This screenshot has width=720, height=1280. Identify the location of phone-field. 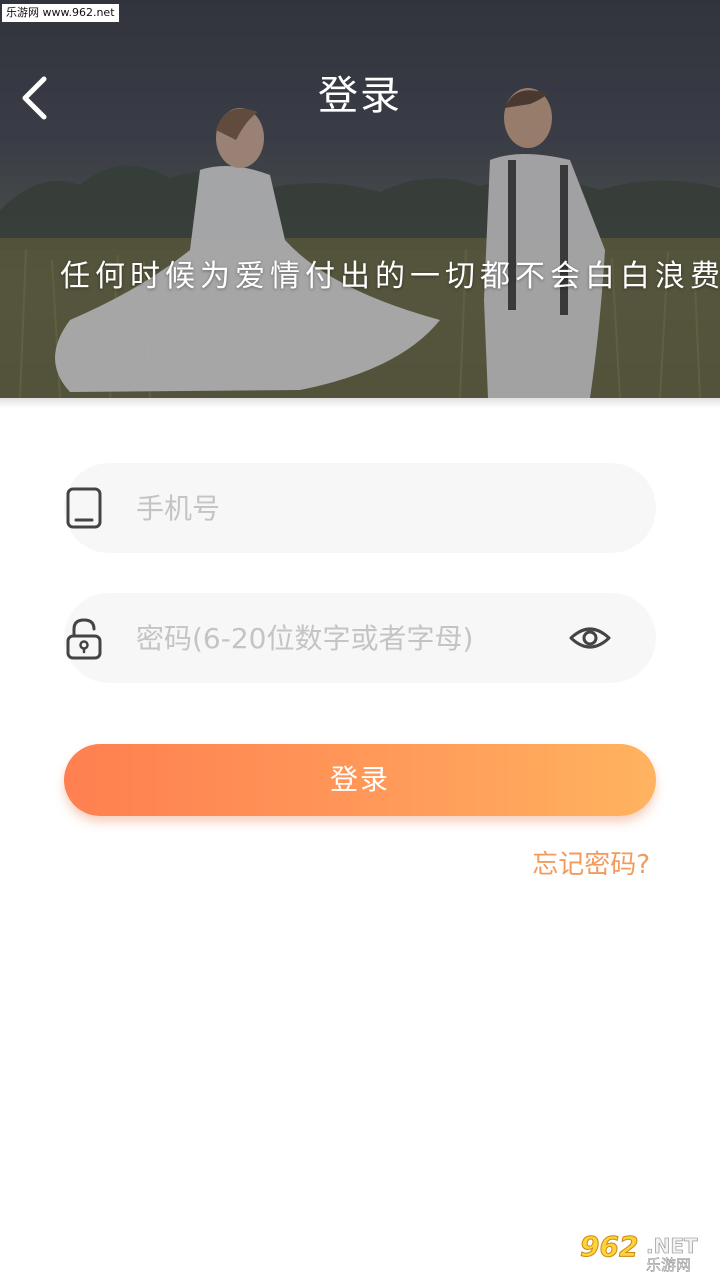
(360, 508).